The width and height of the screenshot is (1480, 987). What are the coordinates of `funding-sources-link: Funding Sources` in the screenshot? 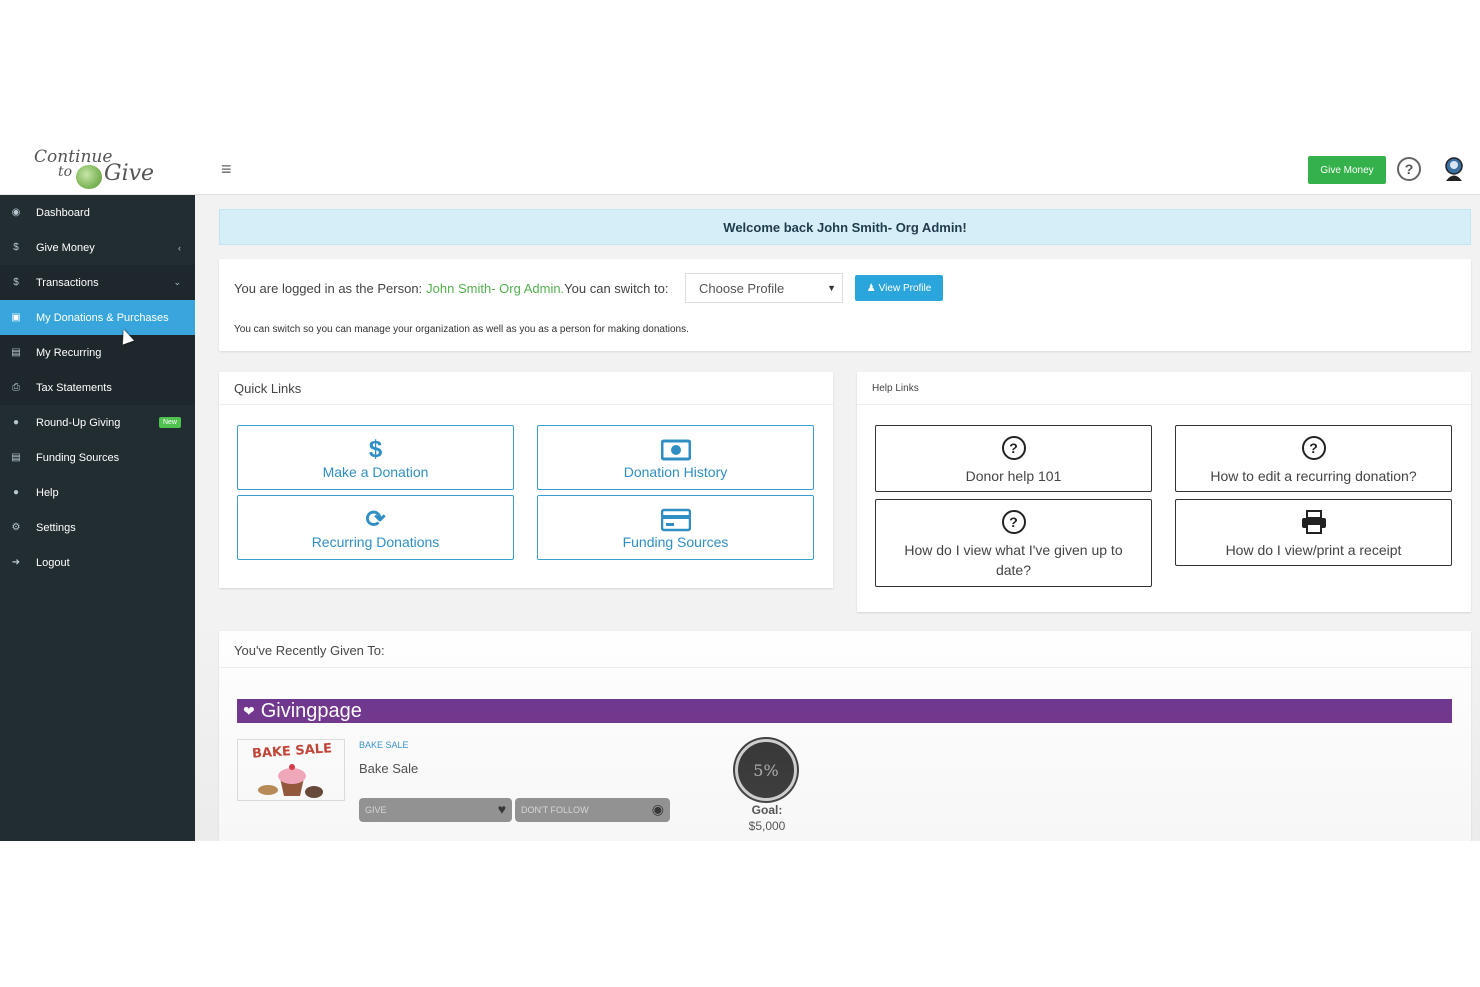 It's located at (675, 527).